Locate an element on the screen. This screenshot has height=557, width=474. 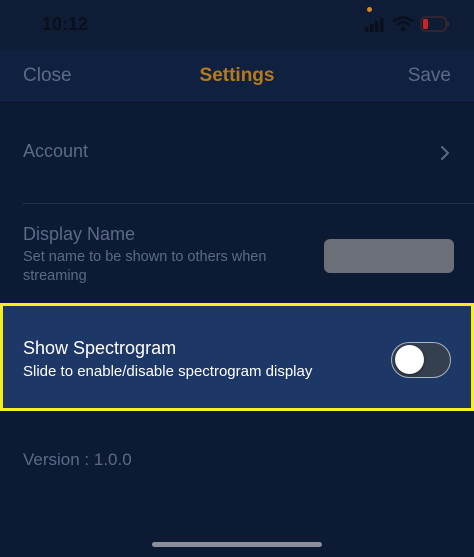
spectrogram-toggle is located at coordinates (421, 360).